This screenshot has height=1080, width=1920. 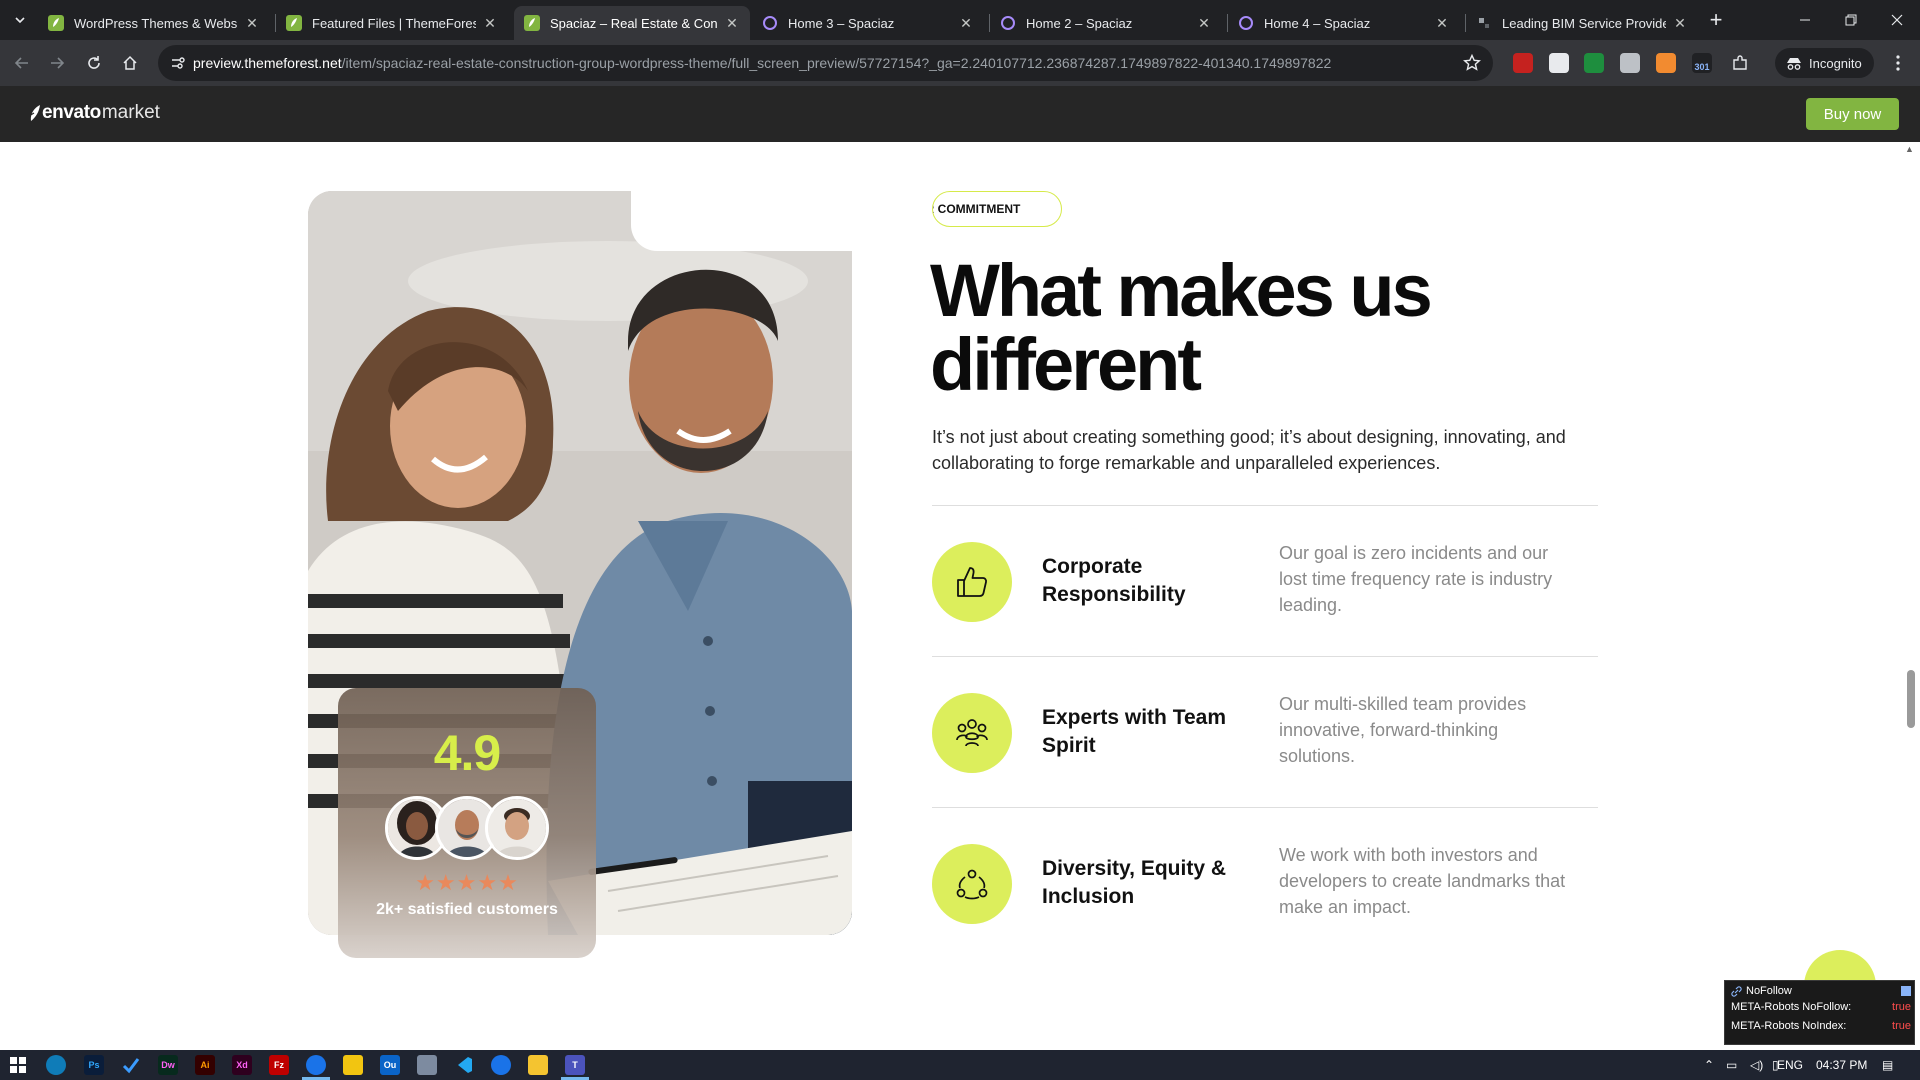 What do you see at coordinates (1702, 63) in the screenshot?
I see `extension-redirect-icon: 301` at bounding box center [1702, 63].